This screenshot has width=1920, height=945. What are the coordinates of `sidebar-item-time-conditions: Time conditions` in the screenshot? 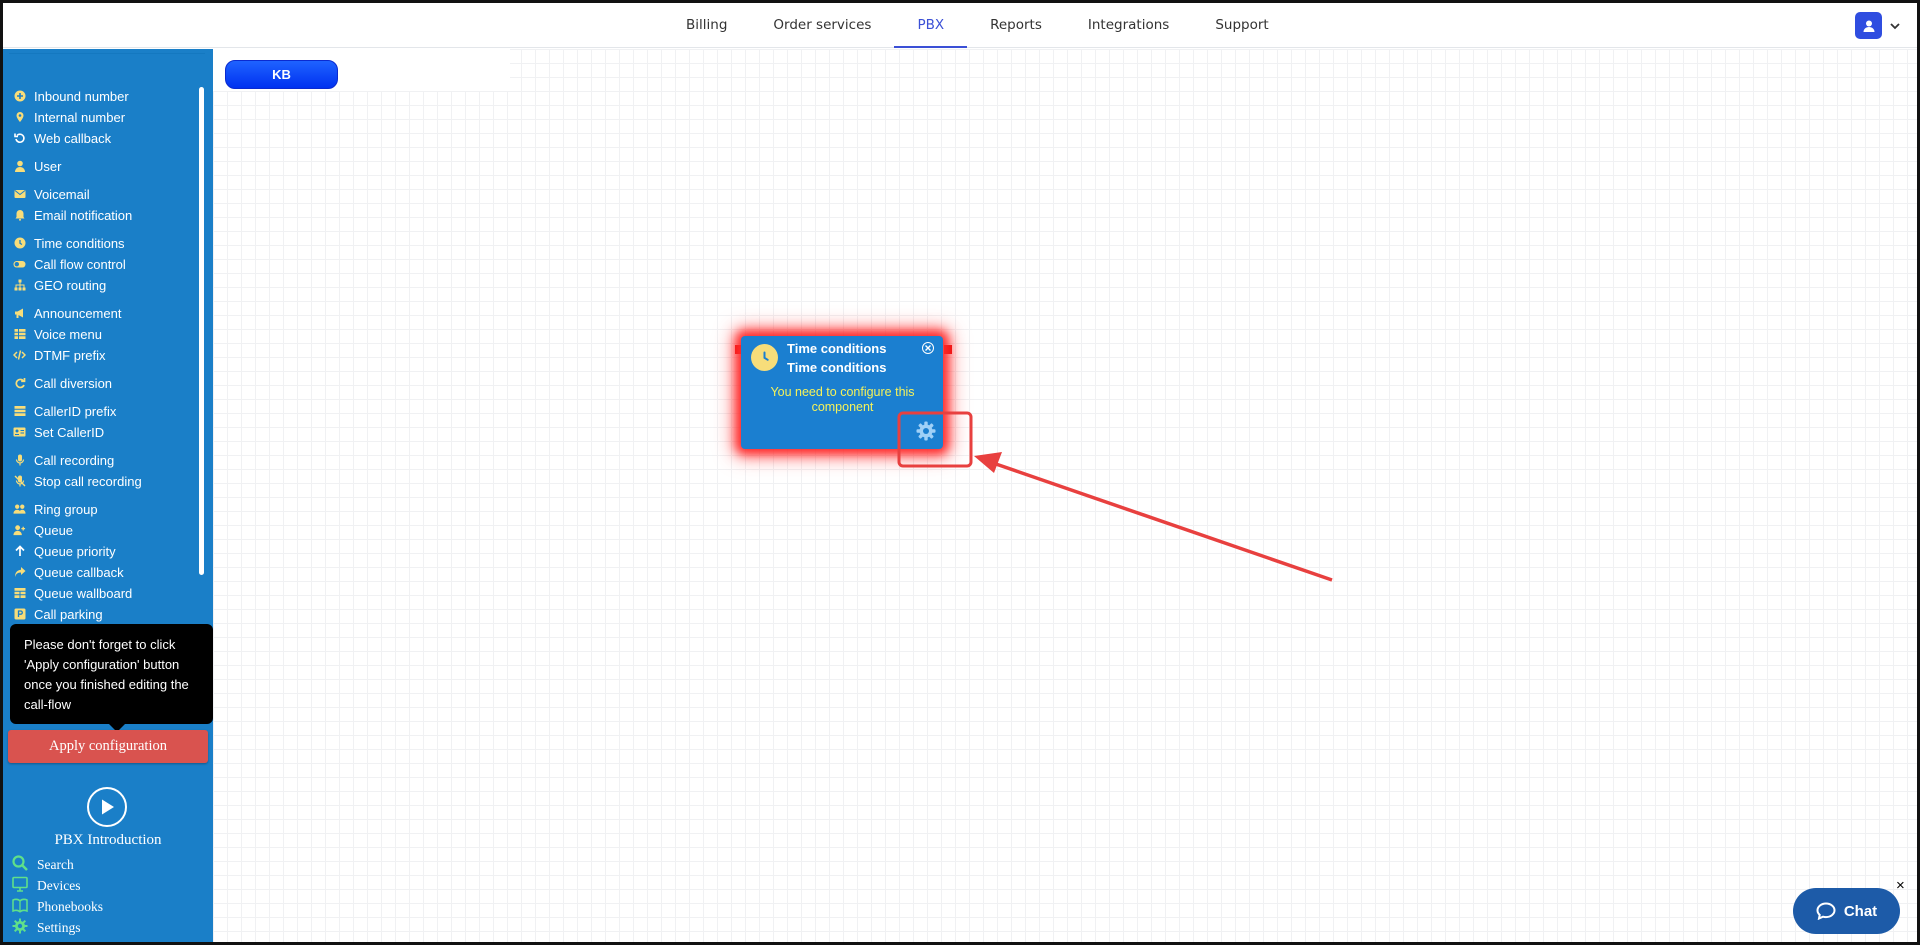 It's located at (69, 243).